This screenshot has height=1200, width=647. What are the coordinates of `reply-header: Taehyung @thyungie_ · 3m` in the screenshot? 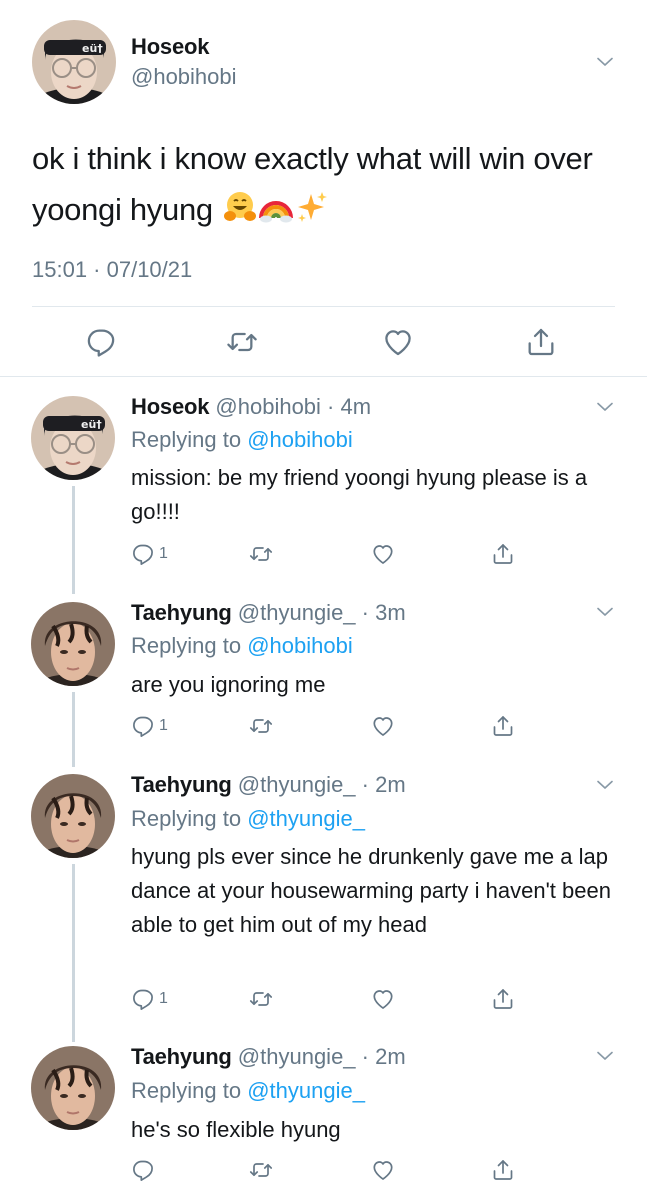 It's located at (268, 613).